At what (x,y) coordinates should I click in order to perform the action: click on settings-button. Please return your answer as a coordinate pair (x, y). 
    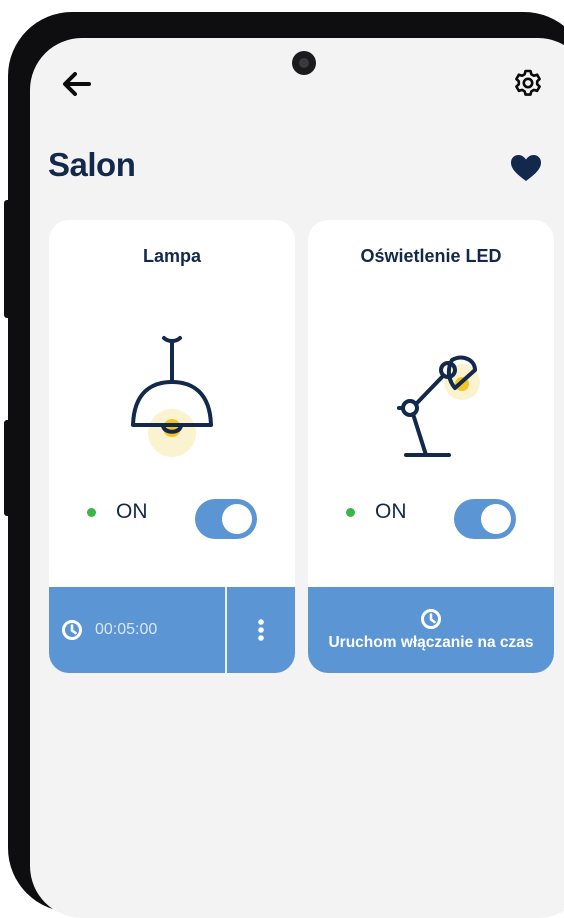
    Looking at the image, I should click on (528, 83).